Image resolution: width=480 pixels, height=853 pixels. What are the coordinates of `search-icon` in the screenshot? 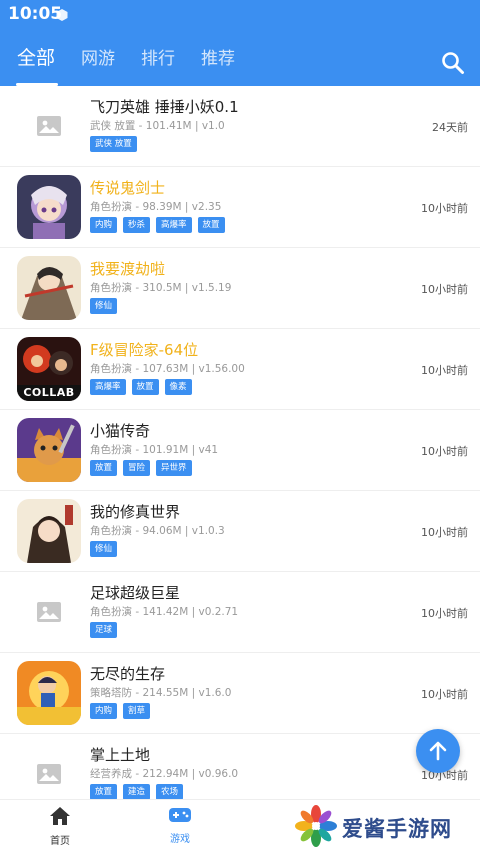 It's located at (453, 63).